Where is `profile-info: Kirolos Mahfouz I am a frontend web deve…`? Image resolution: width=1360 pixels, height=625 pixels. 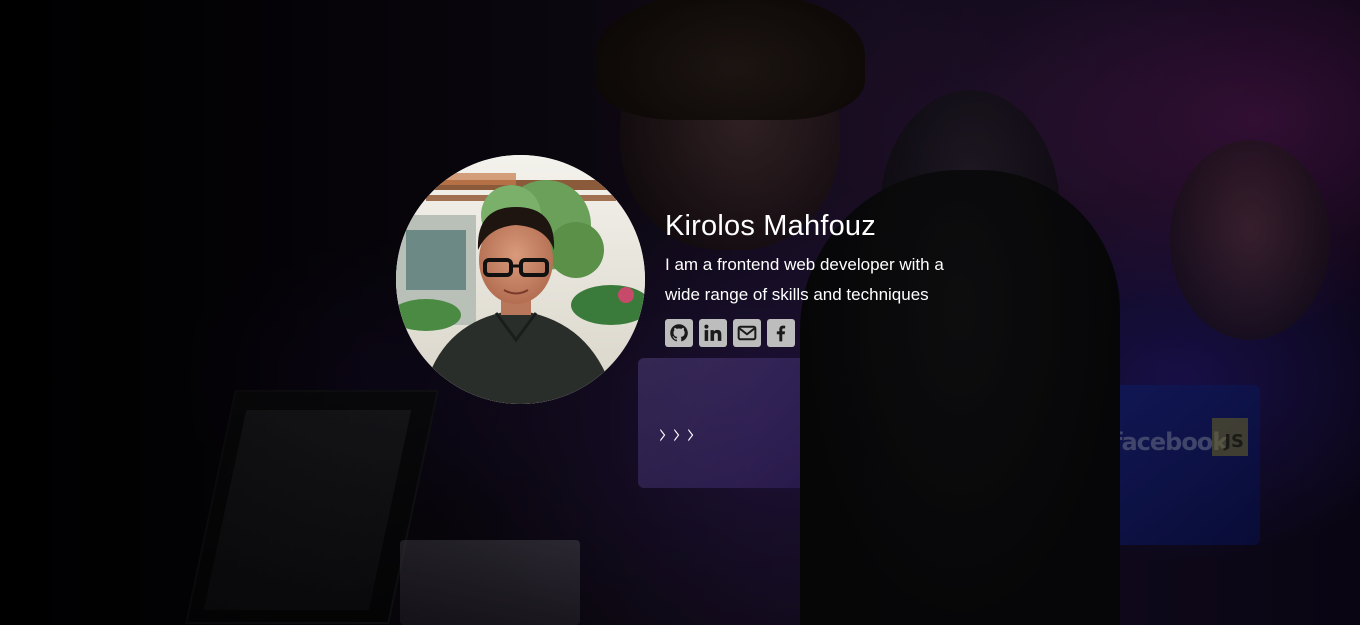
profile-info: Kirolos Mahfouz I am a frontend web deve… is located at coordinates (820, 277).